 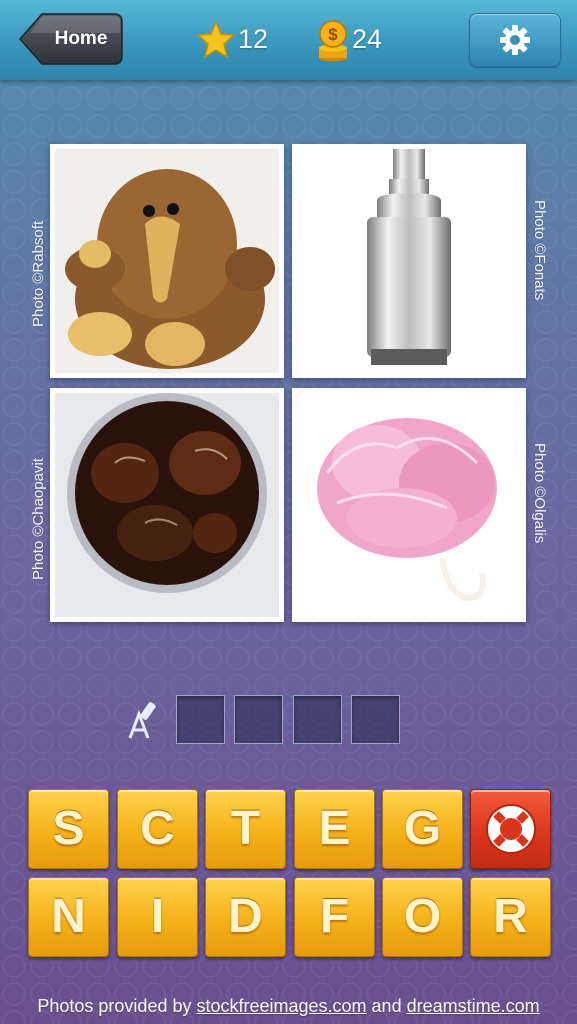 What do you see at coordinates (38, 519) in the screenshot?
I see `photo-3-credit: Photo ©Chaopavit` at bounding box center [38, 519].